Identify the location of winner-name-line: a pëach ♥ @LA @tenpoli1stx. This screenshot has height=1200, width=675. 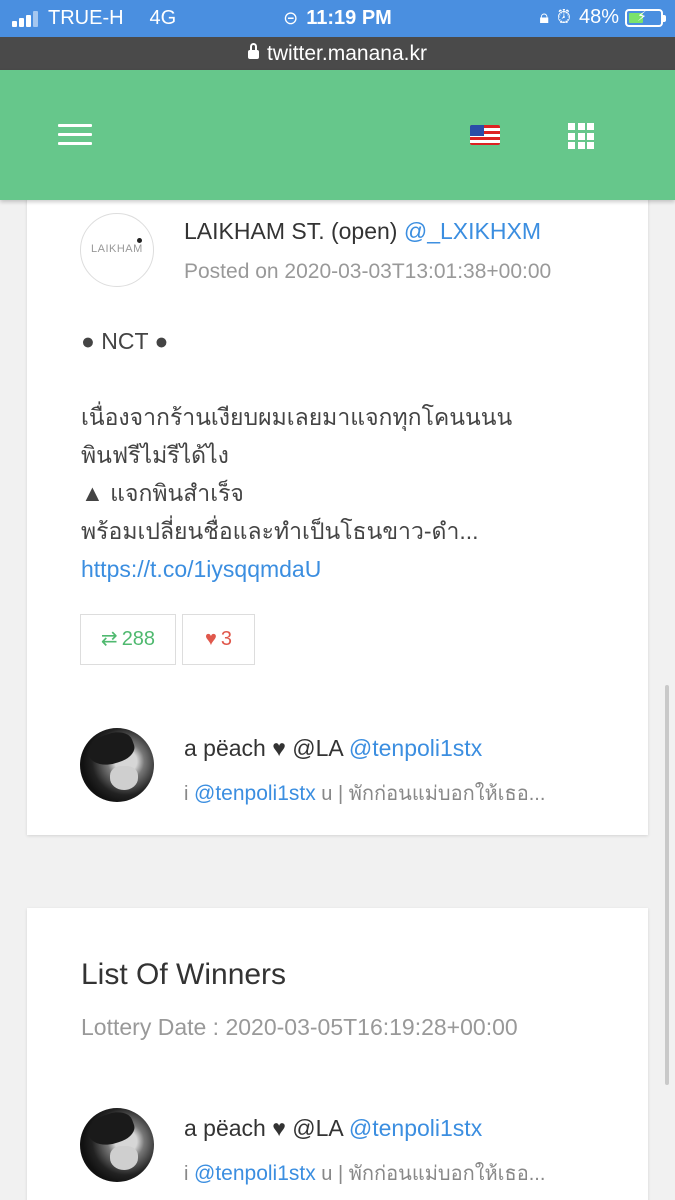
(333, 1128).